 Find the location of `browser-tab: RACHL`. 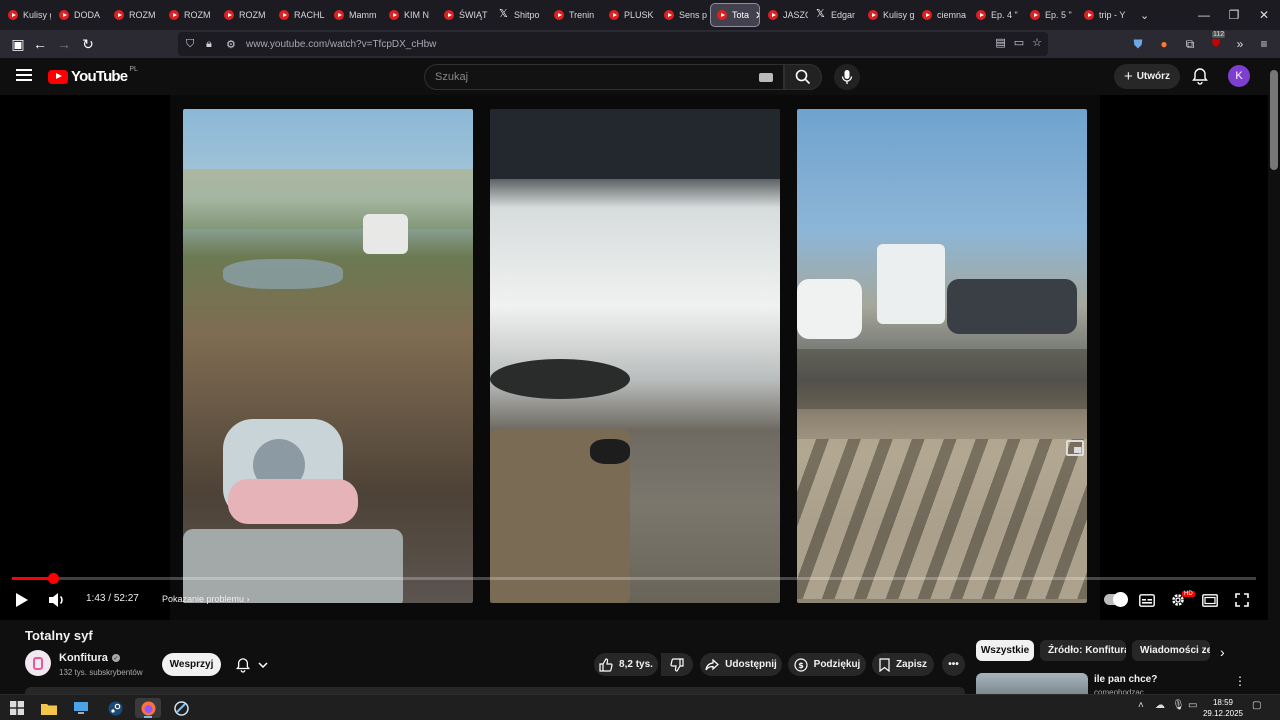

browser-tab: RACHL is located at coordinates (299, 15).